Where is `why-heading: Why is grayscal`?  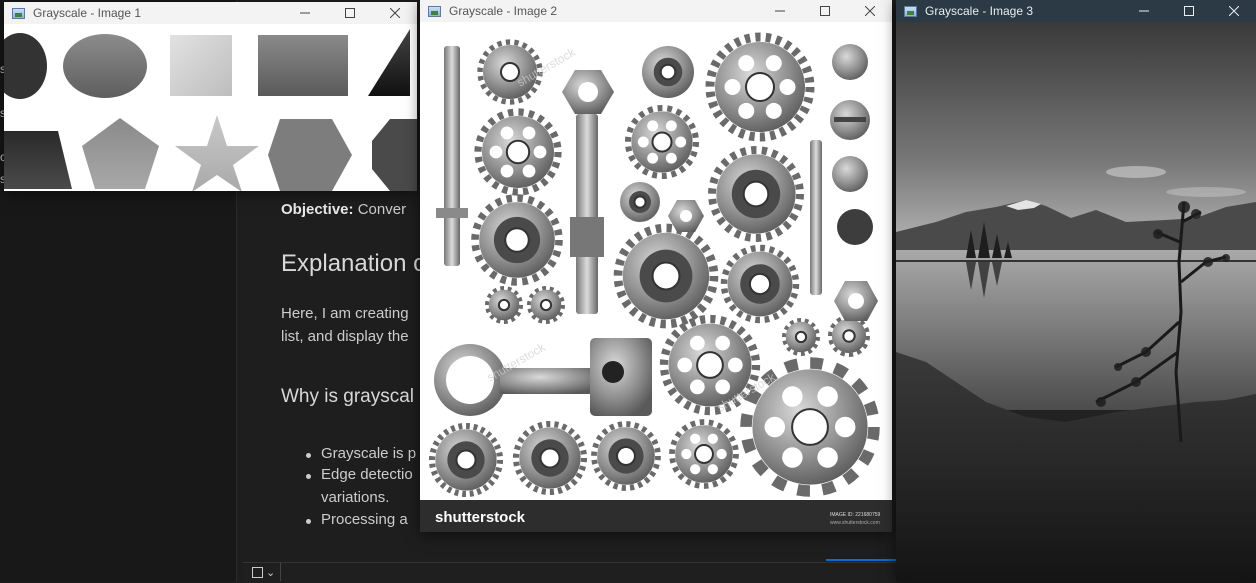
why-heading: Why is grayscal is located at coordinates (348, 396).